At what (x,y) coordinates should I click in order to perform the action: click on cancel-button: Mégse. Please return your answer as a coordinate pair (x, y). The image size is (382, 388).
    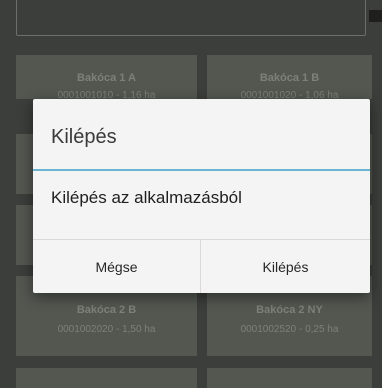
    Looking at the image, I should click on (117, 266).